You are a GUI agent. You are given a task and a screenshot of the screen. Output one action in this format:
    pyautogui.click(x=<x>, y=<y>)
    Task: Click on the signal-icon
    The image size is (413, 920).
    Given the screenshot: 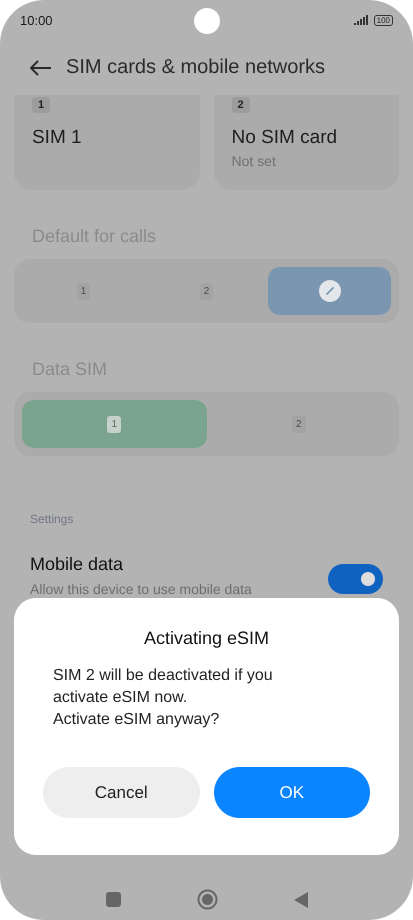 What is the action you would take?
    pyautogui.click(x=362, y=20)
    